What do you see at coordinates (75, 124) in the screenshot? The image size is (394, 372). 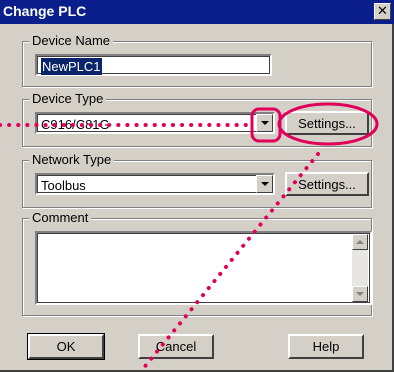 I see `device-type-value: C916/C81G` at bounding box center [75, 124].